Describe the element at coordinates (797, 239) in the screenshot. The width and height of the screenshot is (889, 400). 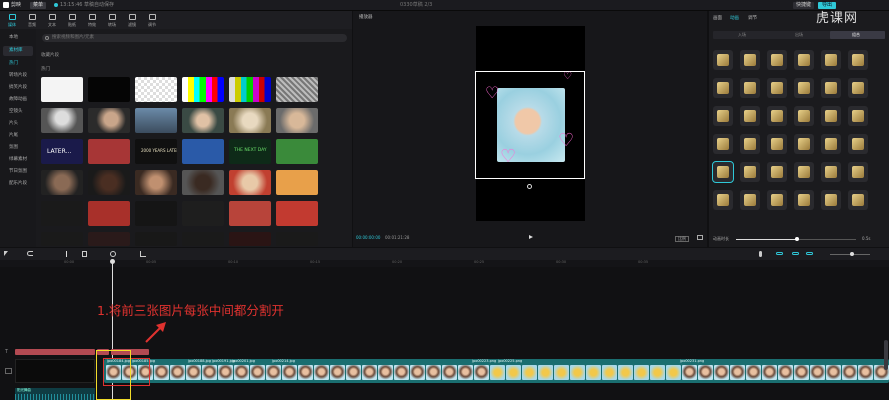
I see `duration-slider-knob` at that location.